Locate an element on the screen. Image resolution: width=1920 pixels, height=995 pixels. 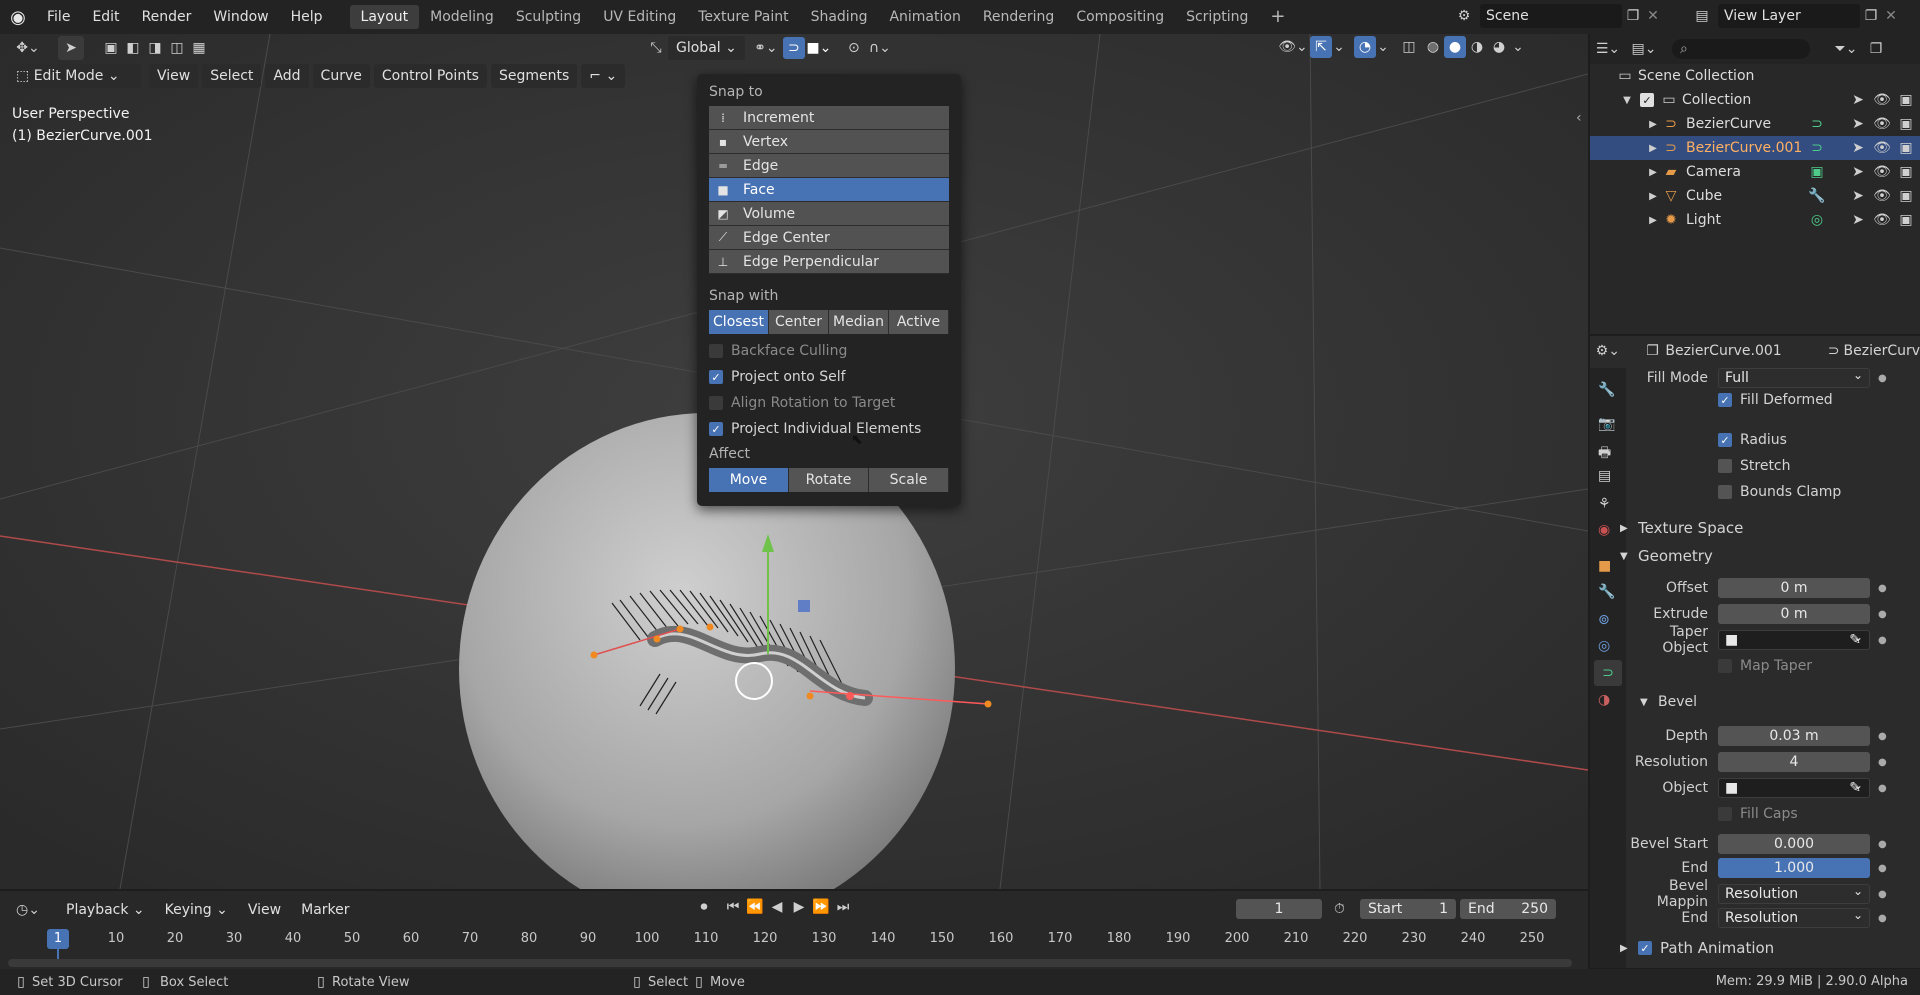
scene-tab-icon: ⚘ is located at coordinates (1604, 504).